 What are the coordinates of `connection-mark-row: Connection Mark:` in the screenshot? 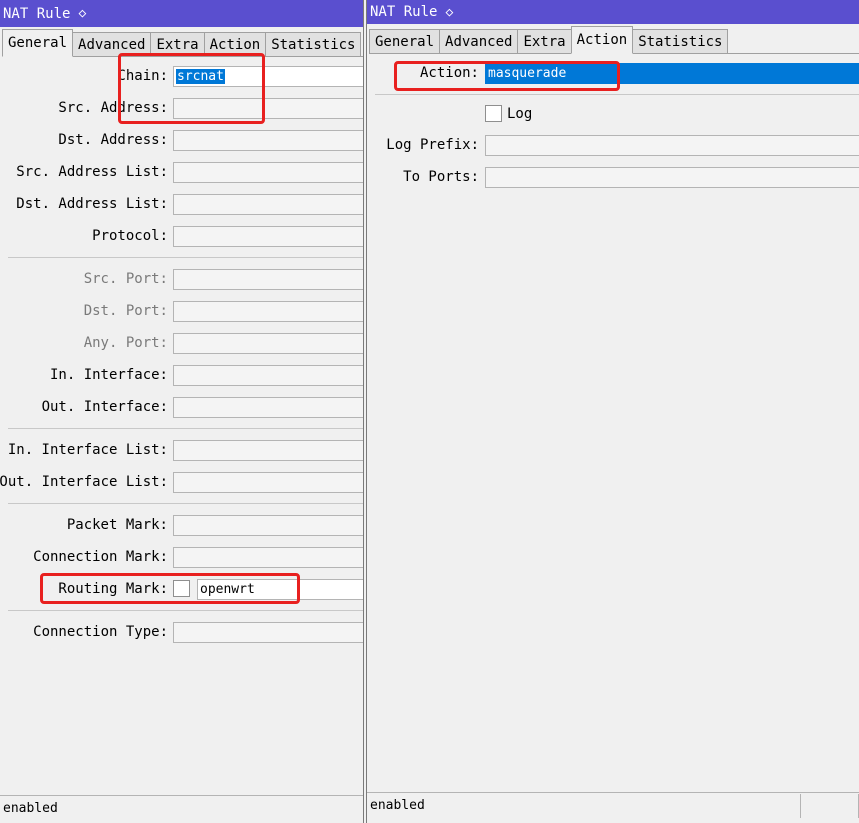 It's located at (181, 558).